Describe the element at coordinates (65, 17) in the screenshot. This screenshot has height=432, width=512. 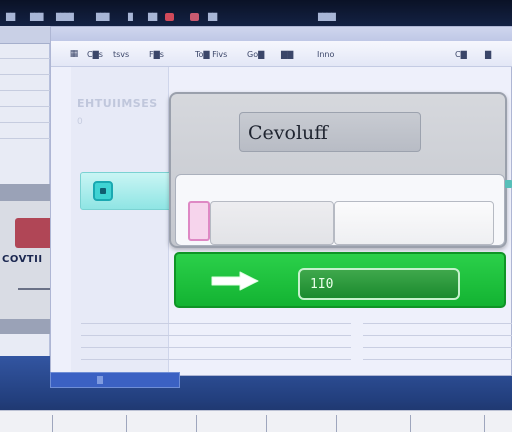
I see `topbar-item: ▇▇▇▇` at that location.